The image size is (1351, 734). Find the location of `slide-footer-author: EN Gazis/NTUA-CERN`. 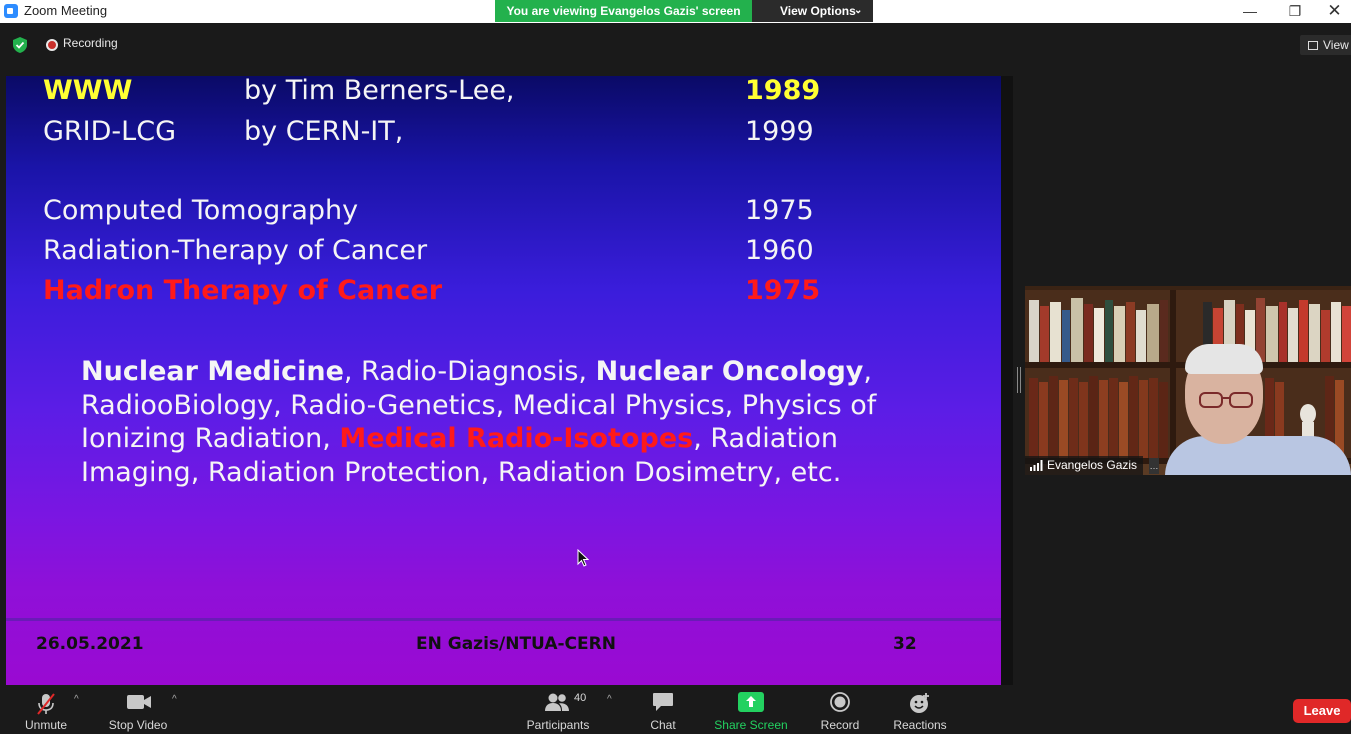

slide-footer-author: EN Gazis/NTUA-CERN is located at coordinates (516, 644).